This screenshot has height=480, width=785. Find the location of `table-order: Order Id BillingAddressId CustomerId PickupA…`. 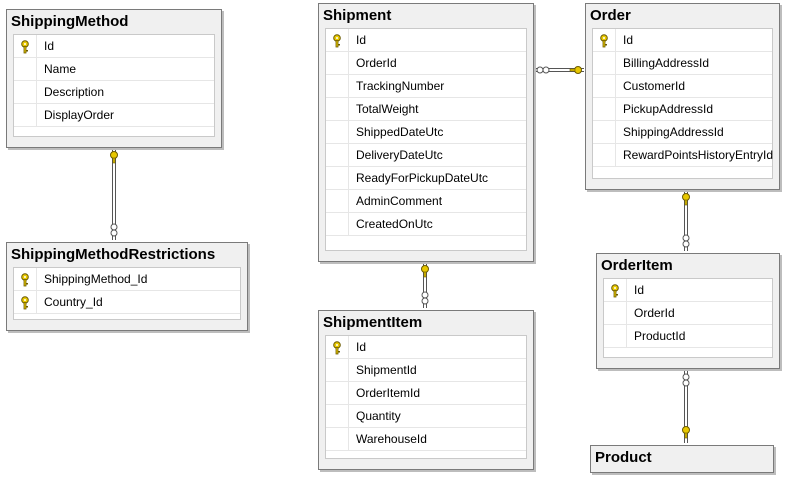

table-order: Order Id BillingAddressId CustomerId PickupA… is located at coordinates (682, 96).